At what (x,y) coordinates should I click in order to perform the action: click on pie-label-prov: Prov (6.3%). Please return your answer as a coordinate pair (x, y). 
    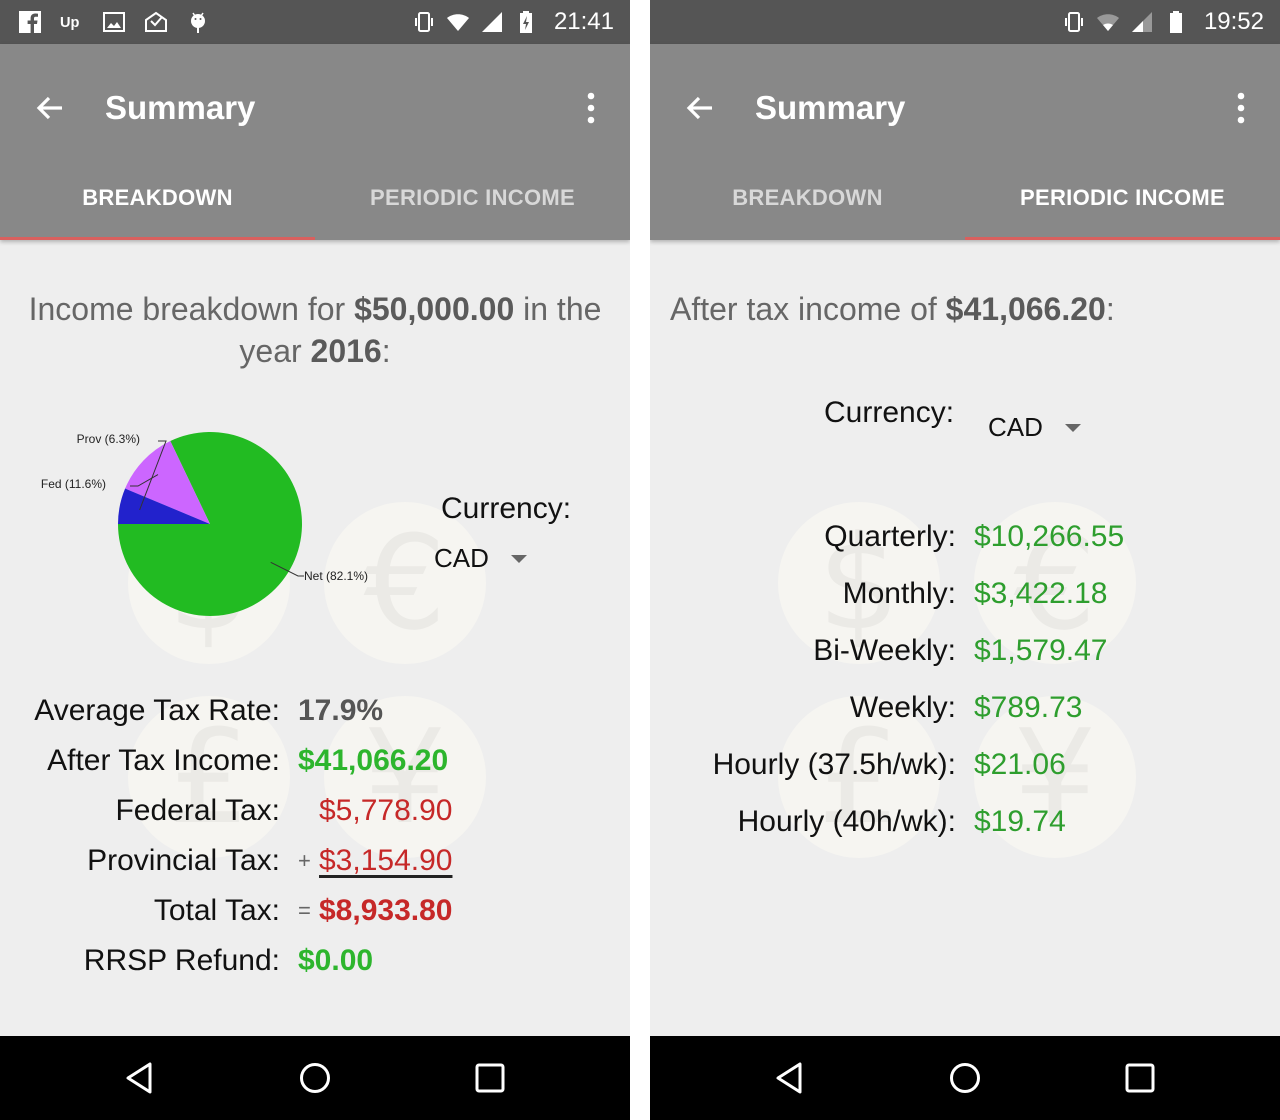
    Looking at the image, I should click on (108, 439).